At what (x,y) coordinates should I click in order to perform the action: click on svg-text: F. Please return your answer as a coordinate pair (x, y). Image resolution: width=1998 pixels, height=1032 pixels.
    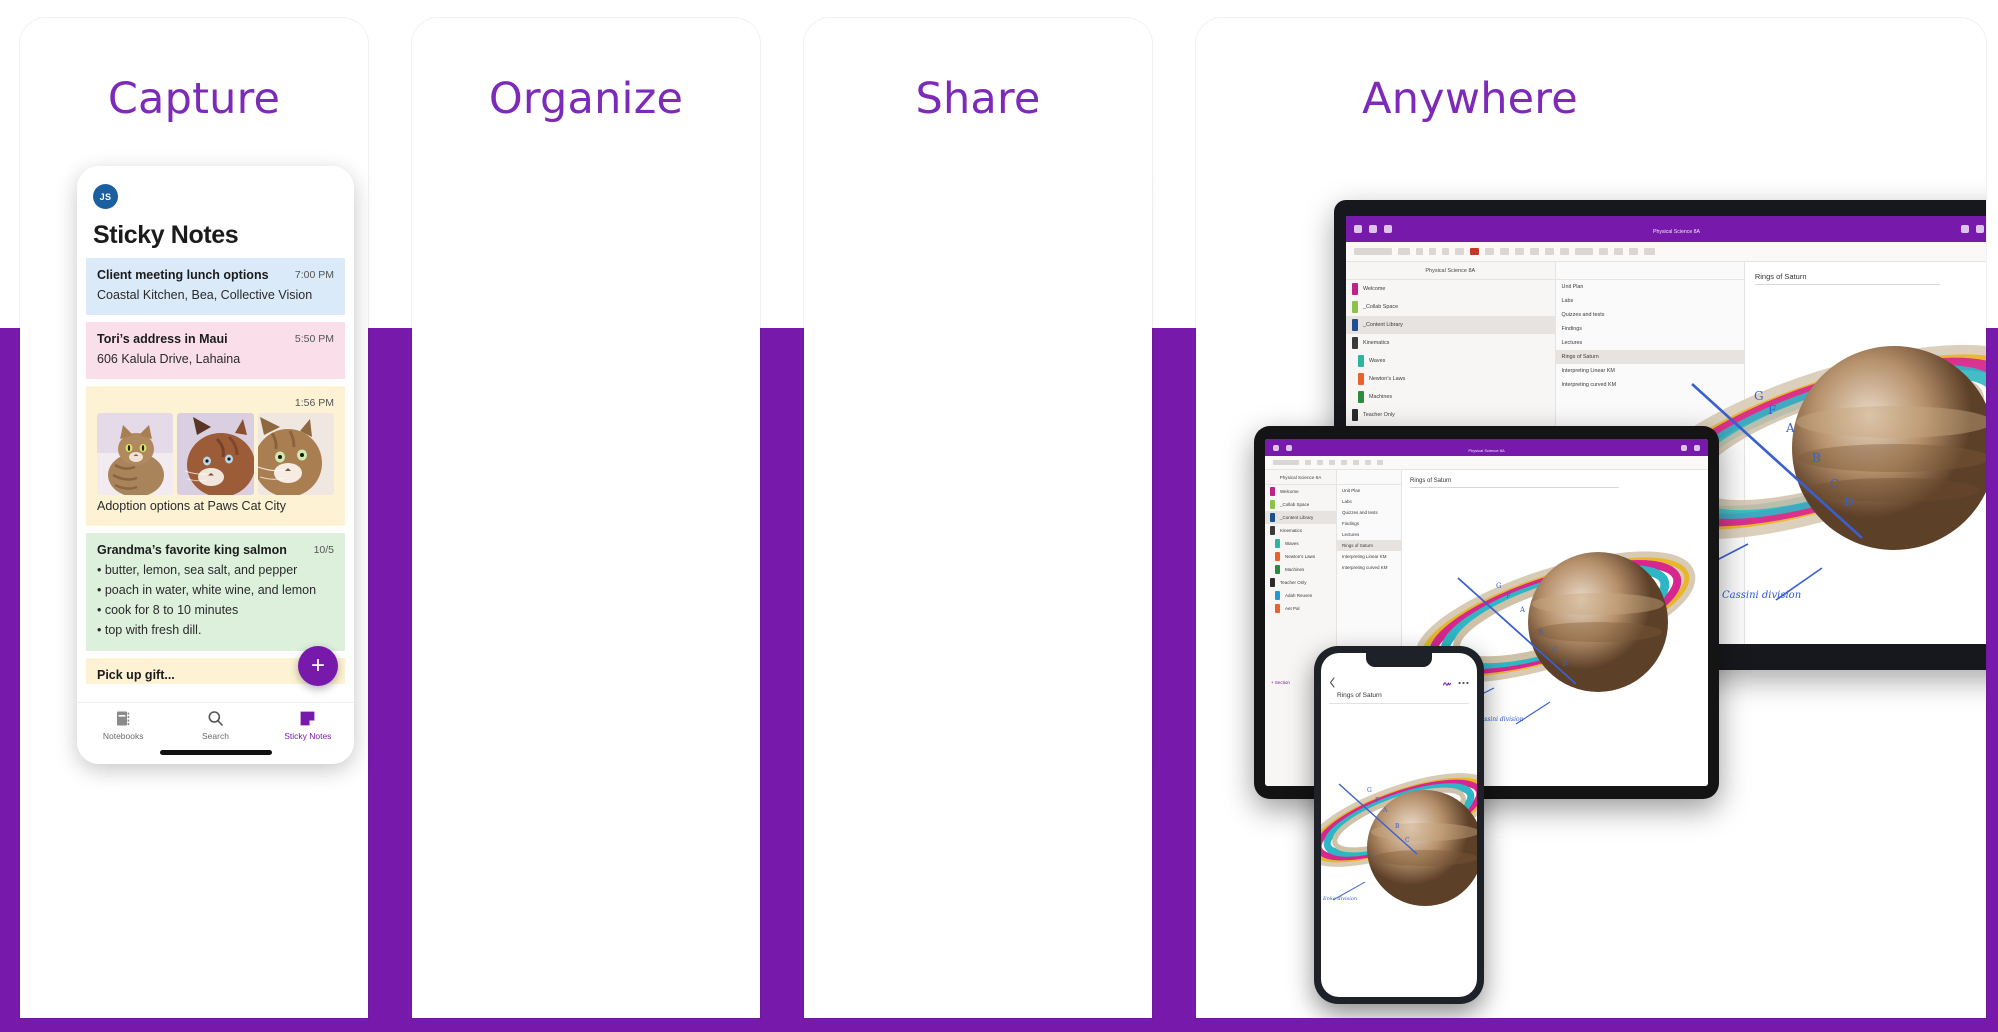
    Looking at the image, I should click on (1377, 800).